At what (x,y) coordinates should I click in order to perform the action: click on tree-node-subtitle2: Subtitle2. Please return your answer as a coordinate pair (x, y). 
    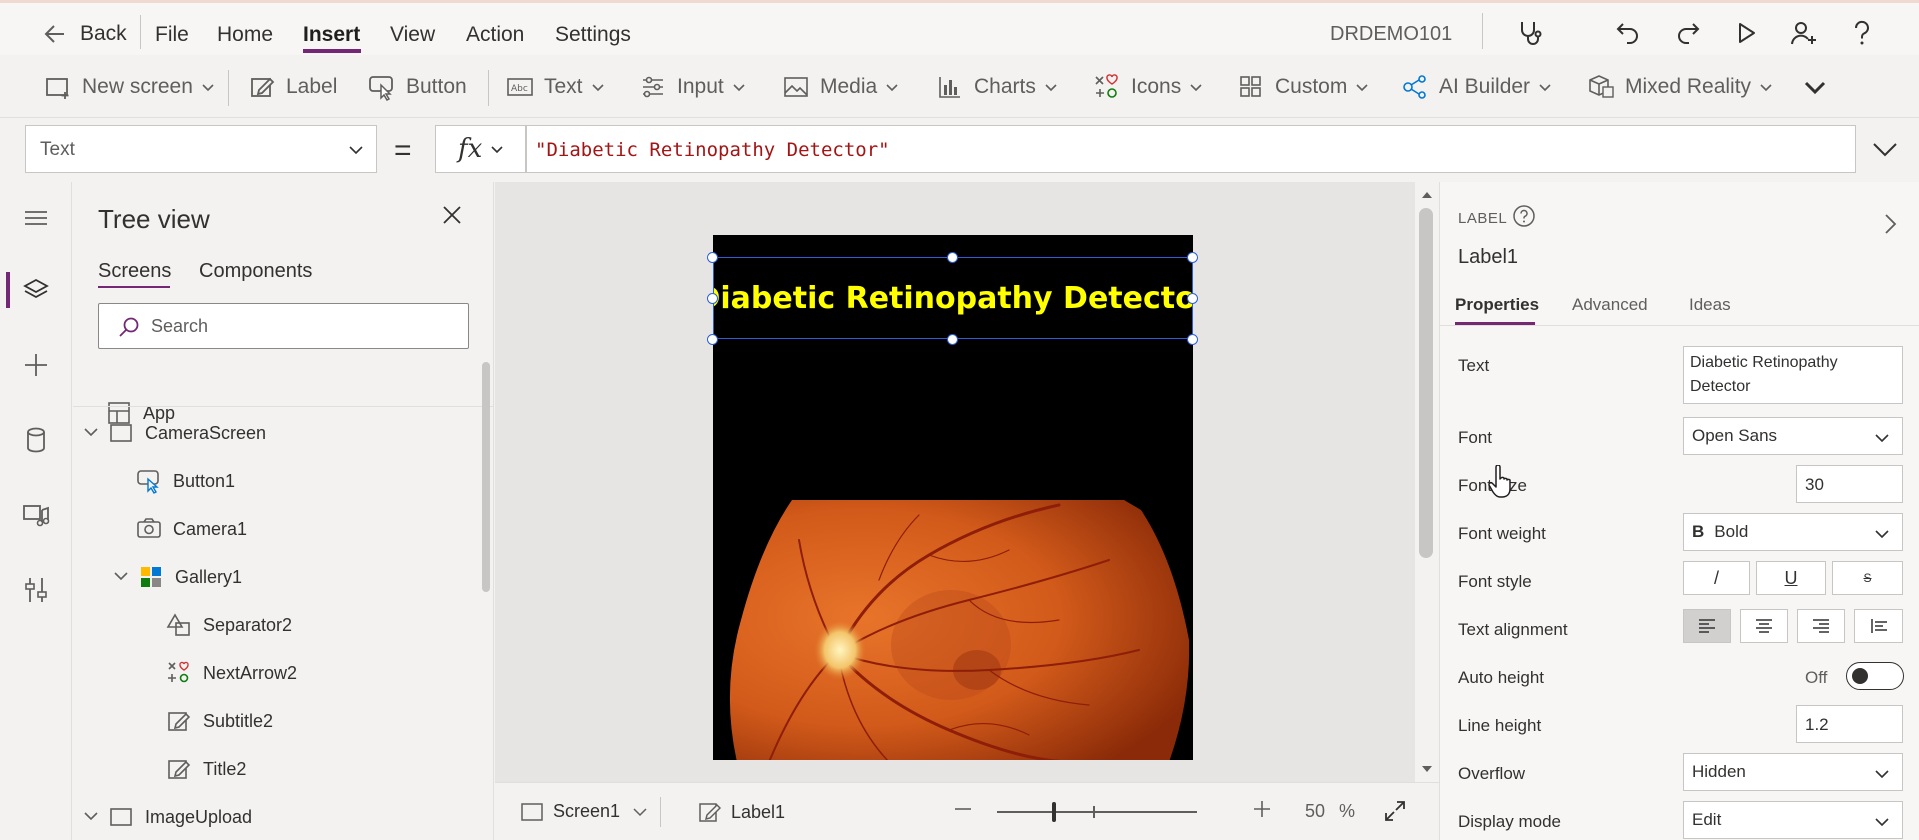
    Looking at the image, I should click on (219, 721).